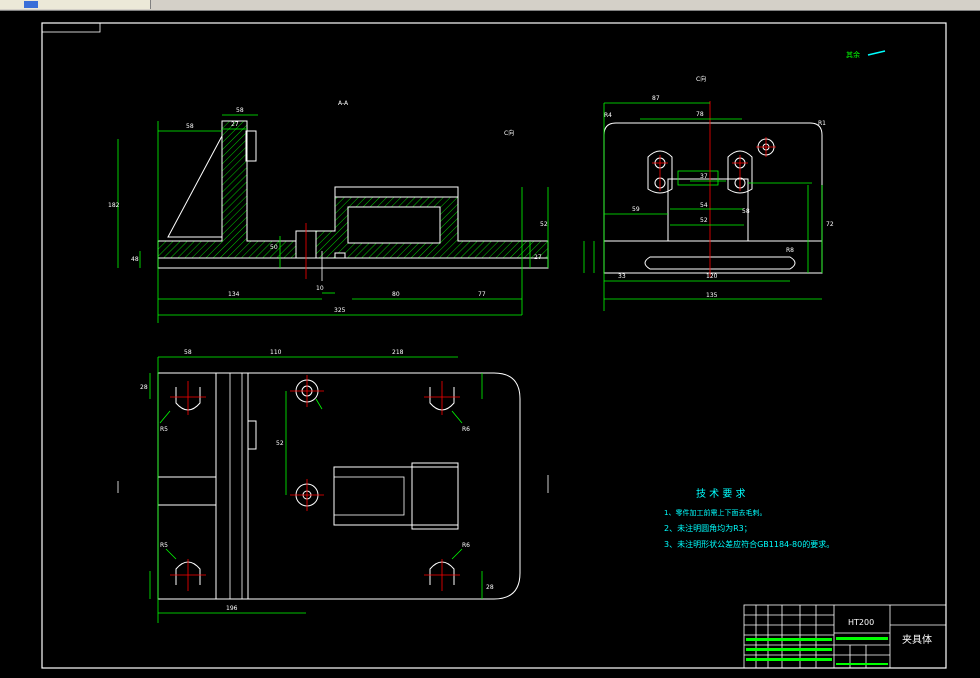  What do you see at coordinates (712, 295) in the screenshot?
I see `dim-side-11: 135` at bounding box center [712, 295].